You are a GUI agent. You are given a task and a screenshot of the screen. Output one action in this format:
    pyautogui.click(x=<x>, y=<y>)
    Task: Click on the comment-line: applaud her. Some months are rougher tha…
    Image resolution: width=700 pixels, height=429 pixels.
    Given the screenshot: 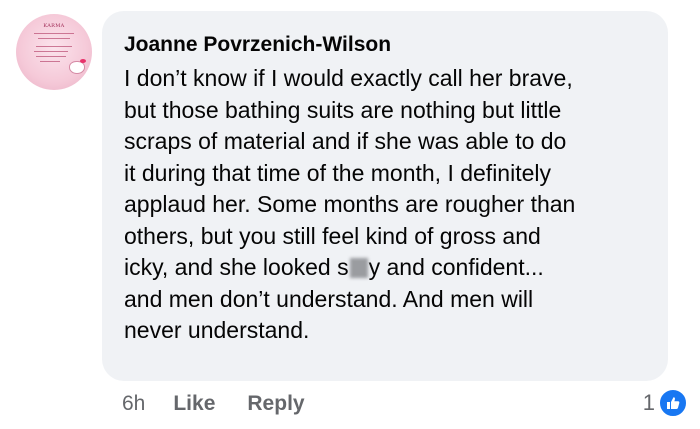 What is the action you would take?
    pyautogui.click(x=350, y=204)
    